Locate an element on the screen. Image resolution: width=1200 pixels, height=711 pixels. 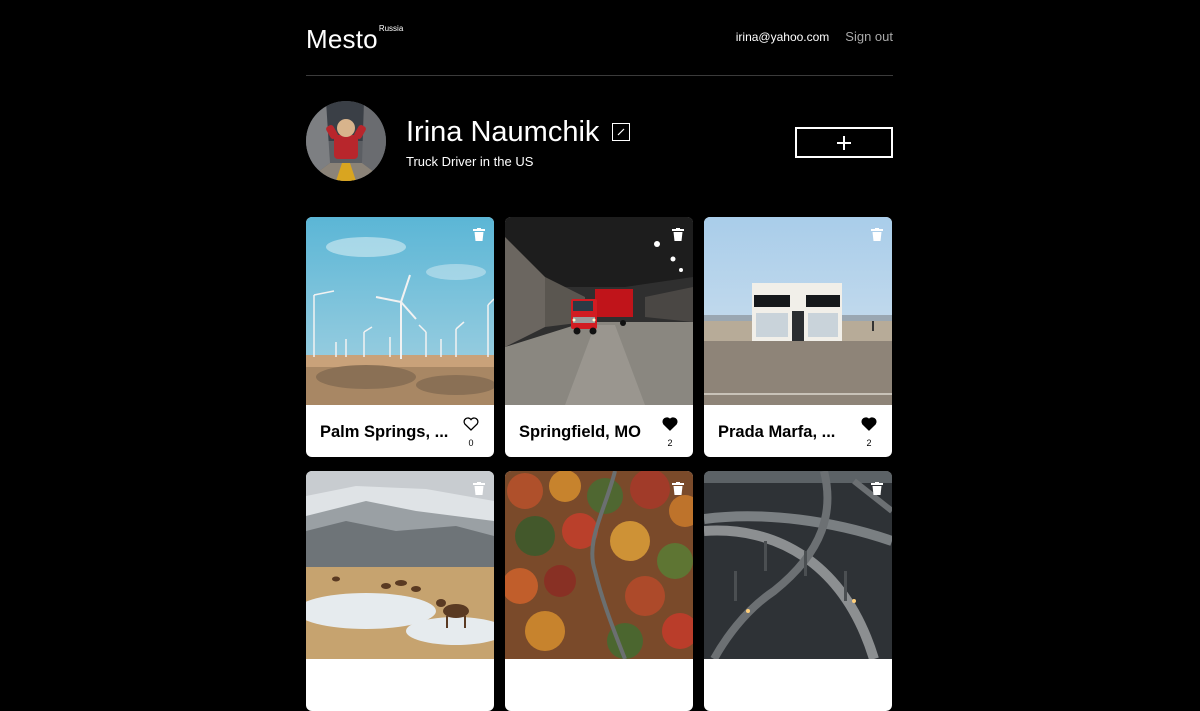
card-title: Springfield, MO is located at coordinates (580, 432).